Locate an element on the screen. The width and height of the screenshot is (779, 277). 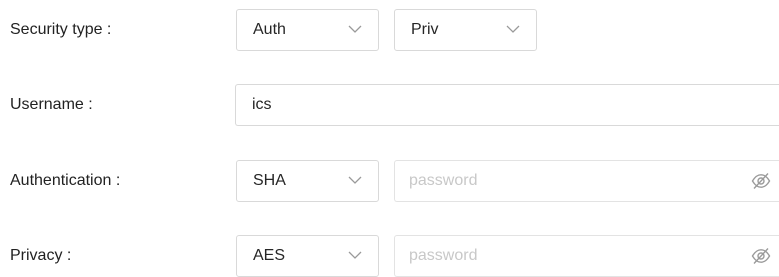
priv-select-value: Priv is located at coordinates (425, 29).